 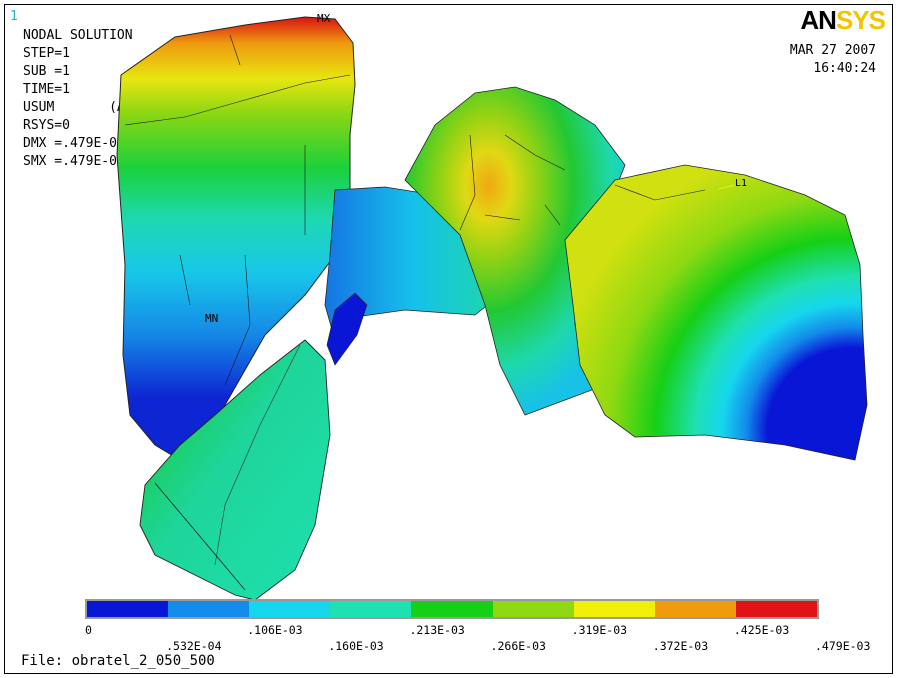 I want to click on right-process, so click(x=716, y=312).